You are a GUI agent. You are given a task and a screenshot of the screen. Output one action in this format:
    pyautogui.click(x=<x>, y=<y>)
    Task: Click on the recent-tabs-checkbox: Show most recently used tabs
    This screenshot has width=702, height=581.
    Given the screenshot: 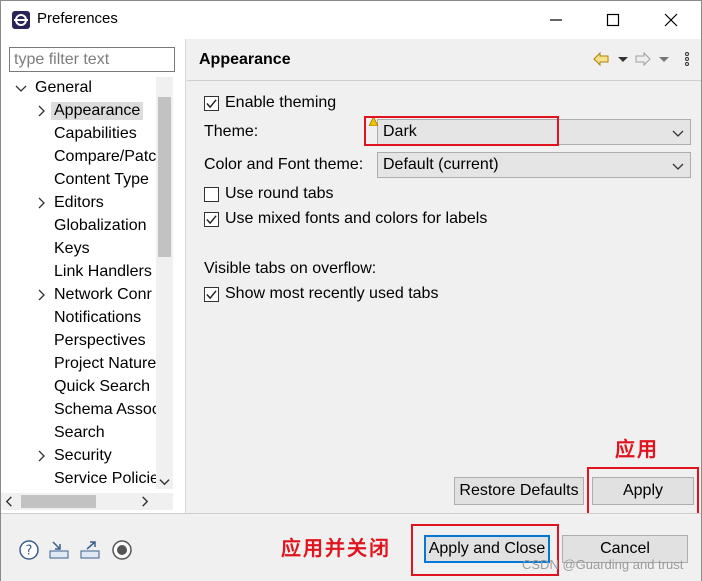 What is the action you would take?
    pyautogui.click(x=321, y=294)
    